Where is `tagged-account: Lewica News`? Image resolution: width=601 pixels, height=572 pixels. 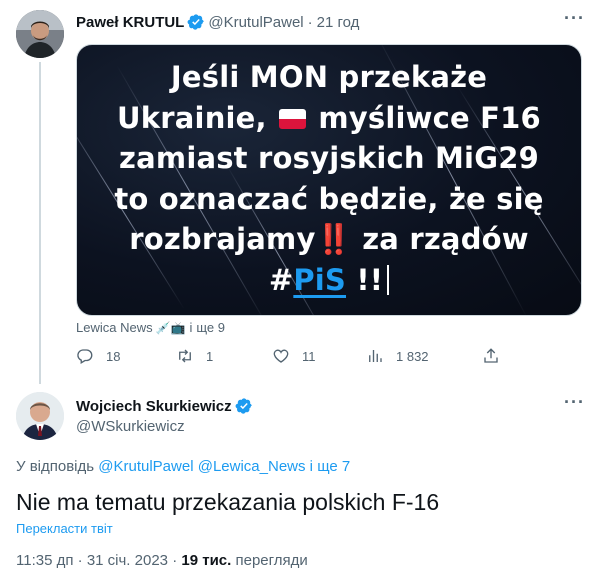
tagged-account: Lewica News is located at coordinates (114, 327).